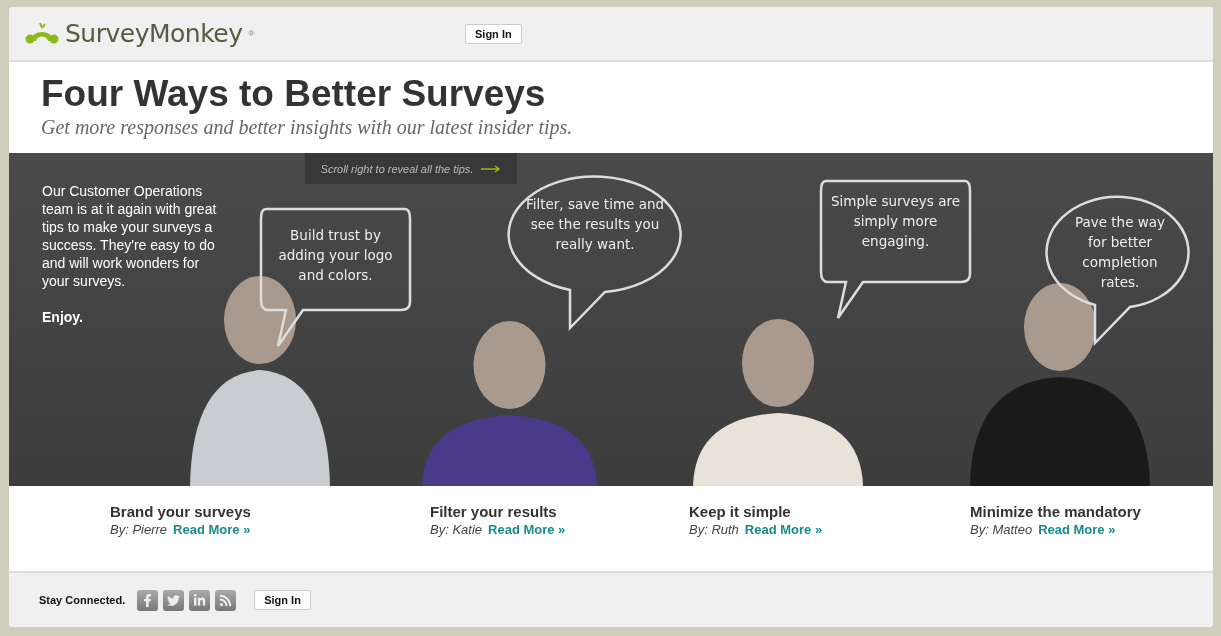 The image size is (1221, 636). I want to click on bubble-text: Simple surveys are simply more engaging., so click(895, 221).